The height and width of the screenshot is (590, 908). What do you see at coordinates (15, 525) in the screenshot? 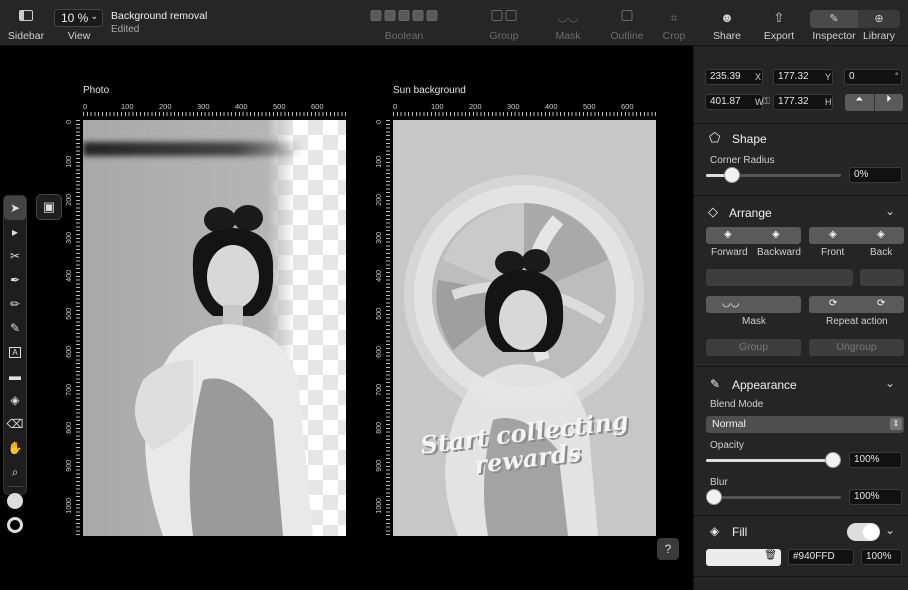
I see `stroke-color-swatch` at bounding box center [15, 525].